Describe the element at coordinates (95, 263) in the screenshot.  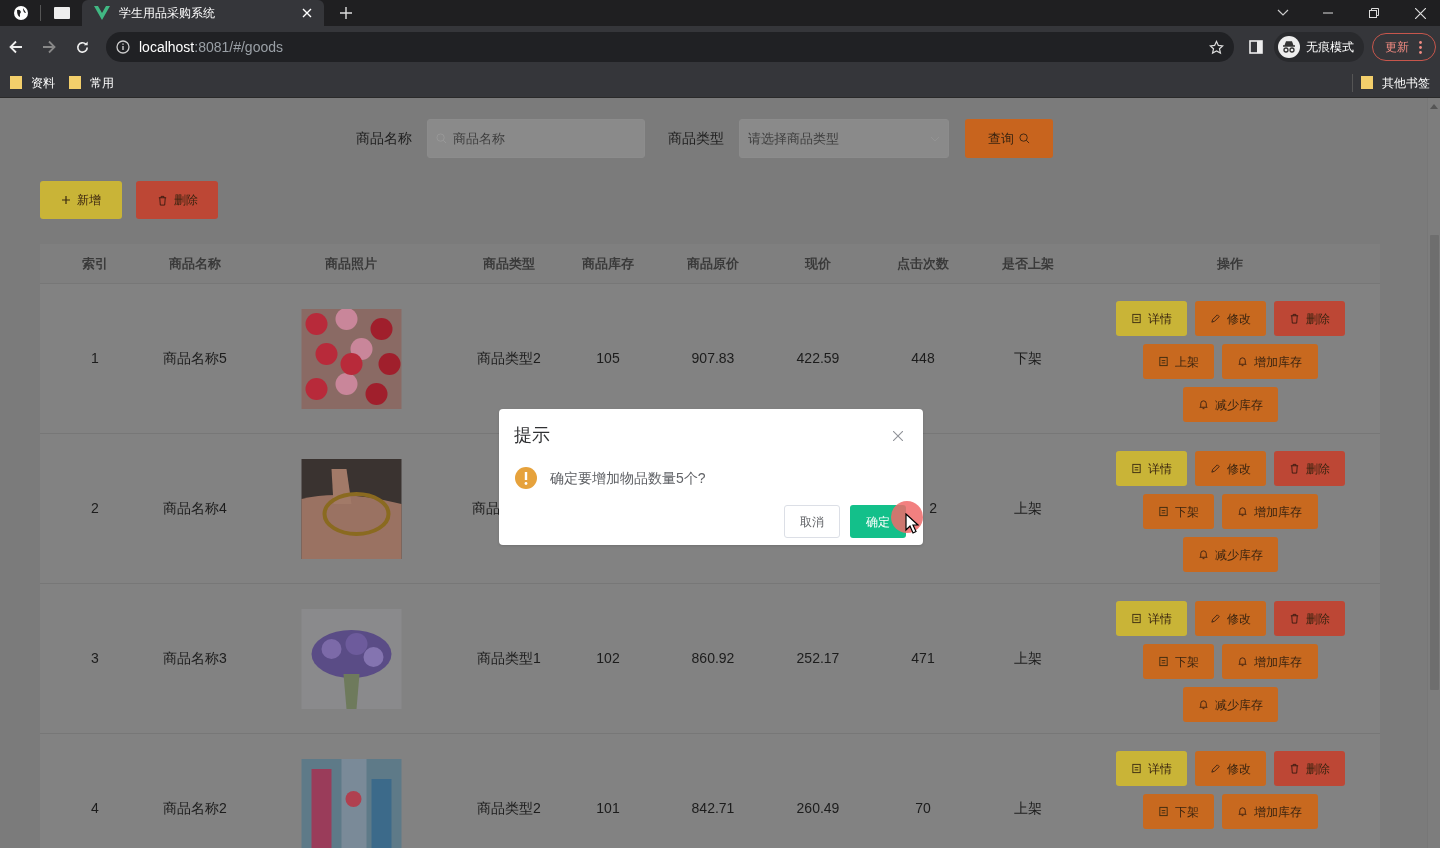
I see `column-header: 索引` at that location.